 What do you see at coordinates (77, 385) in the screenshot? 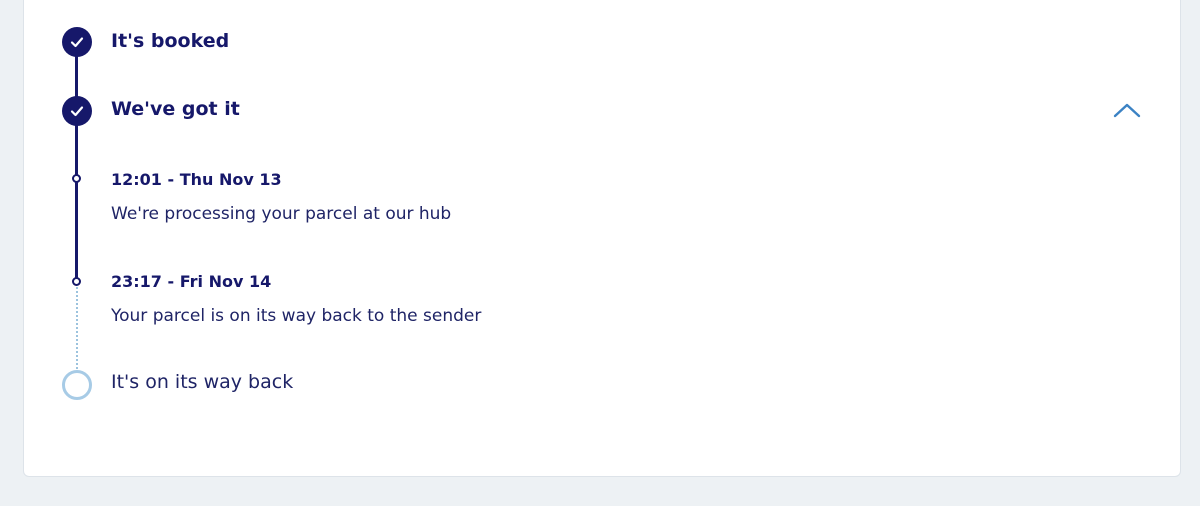
I see `open-circle-icon` at bounding box center [77, 385].